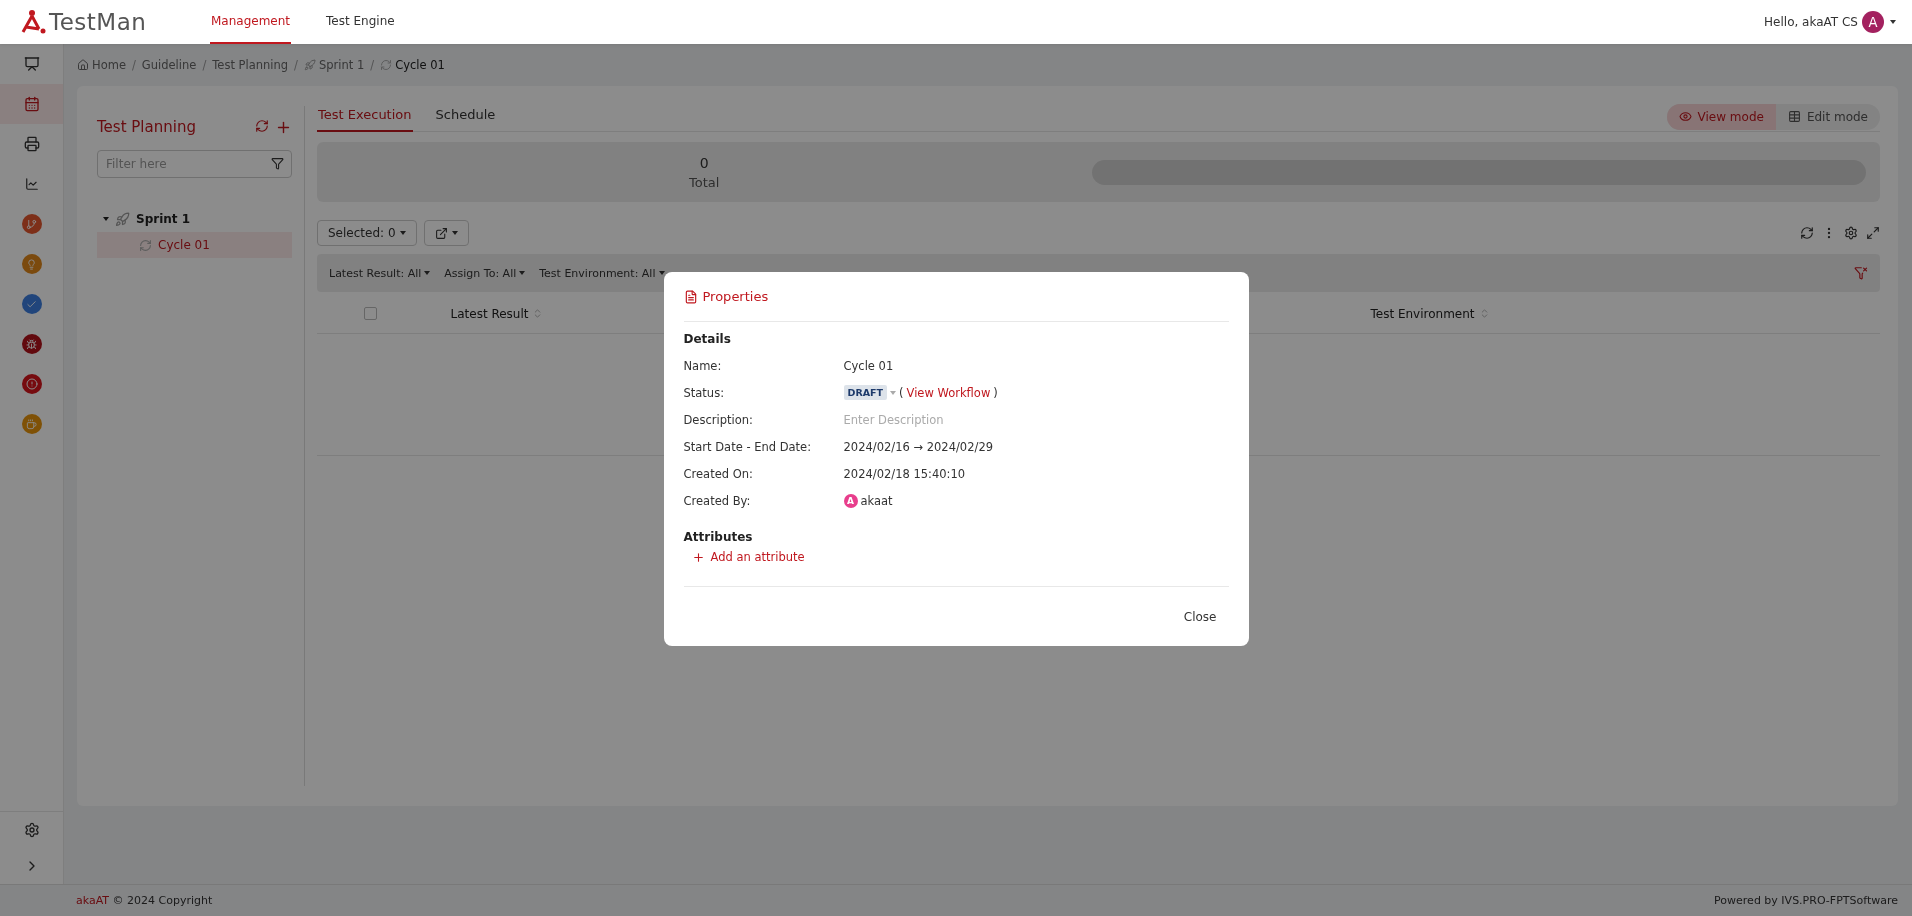 The width and height of the screenshot is (1912, 916). Describe the element at coordinates (865, 392) in the screenshot. I see `status-badge: DRAFT` at that location.